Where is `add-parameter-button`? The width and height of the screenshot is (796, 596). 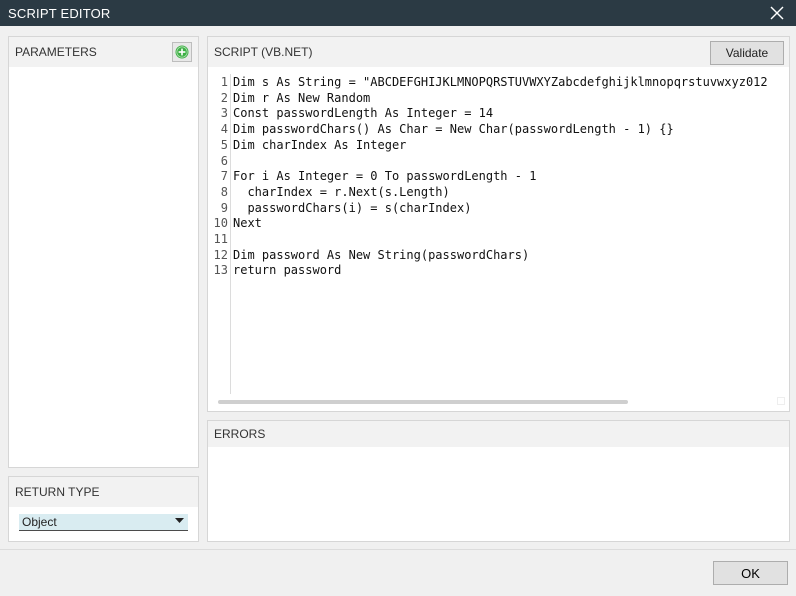
add-parameter-button is located at coordinates (182, 52).